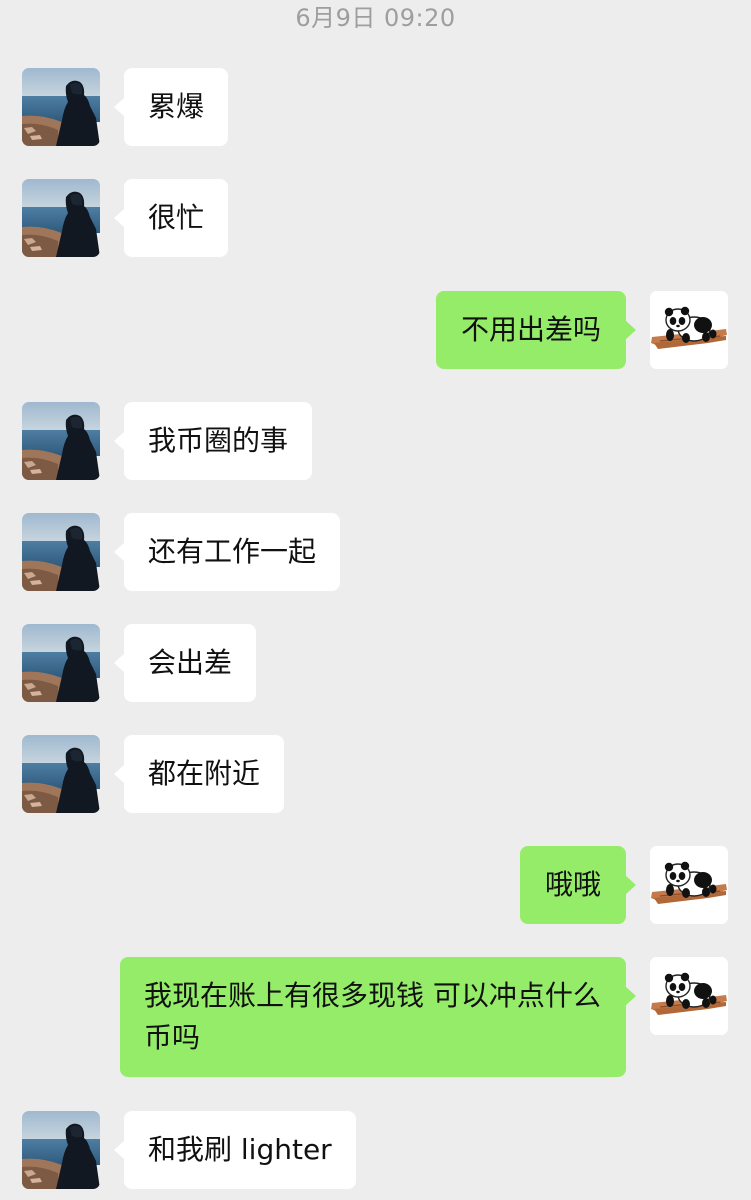 The width and height of the screenshot is (751, 1200). I want to click on chat-timestamp: 6月9日 09:20, so click(375, 18).